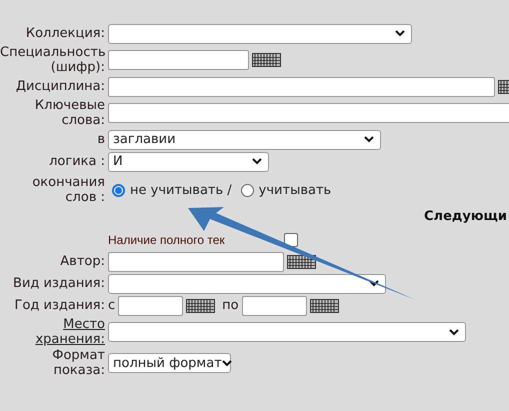 This screenshot has width=509, height=411. I want to click on field-label: окончания слов :, so click(68, 190).